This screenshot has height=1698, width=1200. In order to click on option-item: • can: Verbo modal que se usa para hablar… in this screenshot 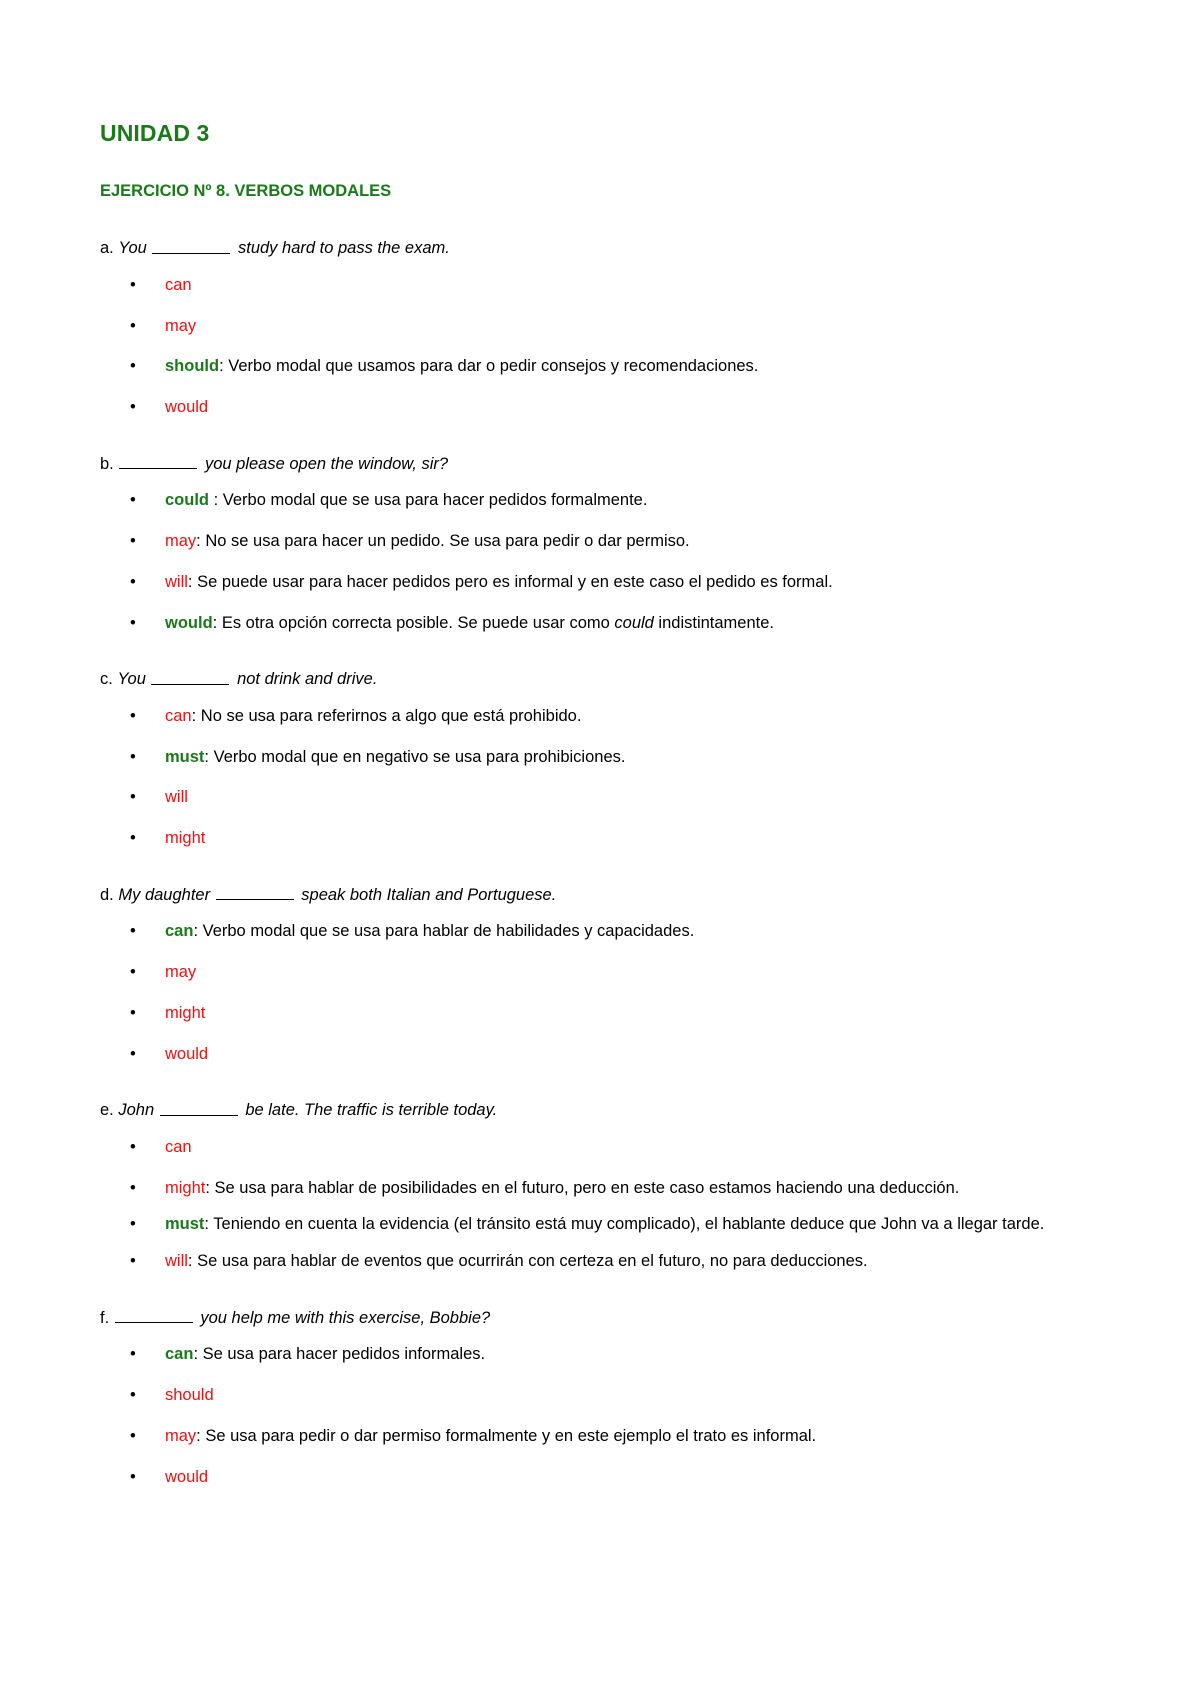, I will do `click(600, 931)`.